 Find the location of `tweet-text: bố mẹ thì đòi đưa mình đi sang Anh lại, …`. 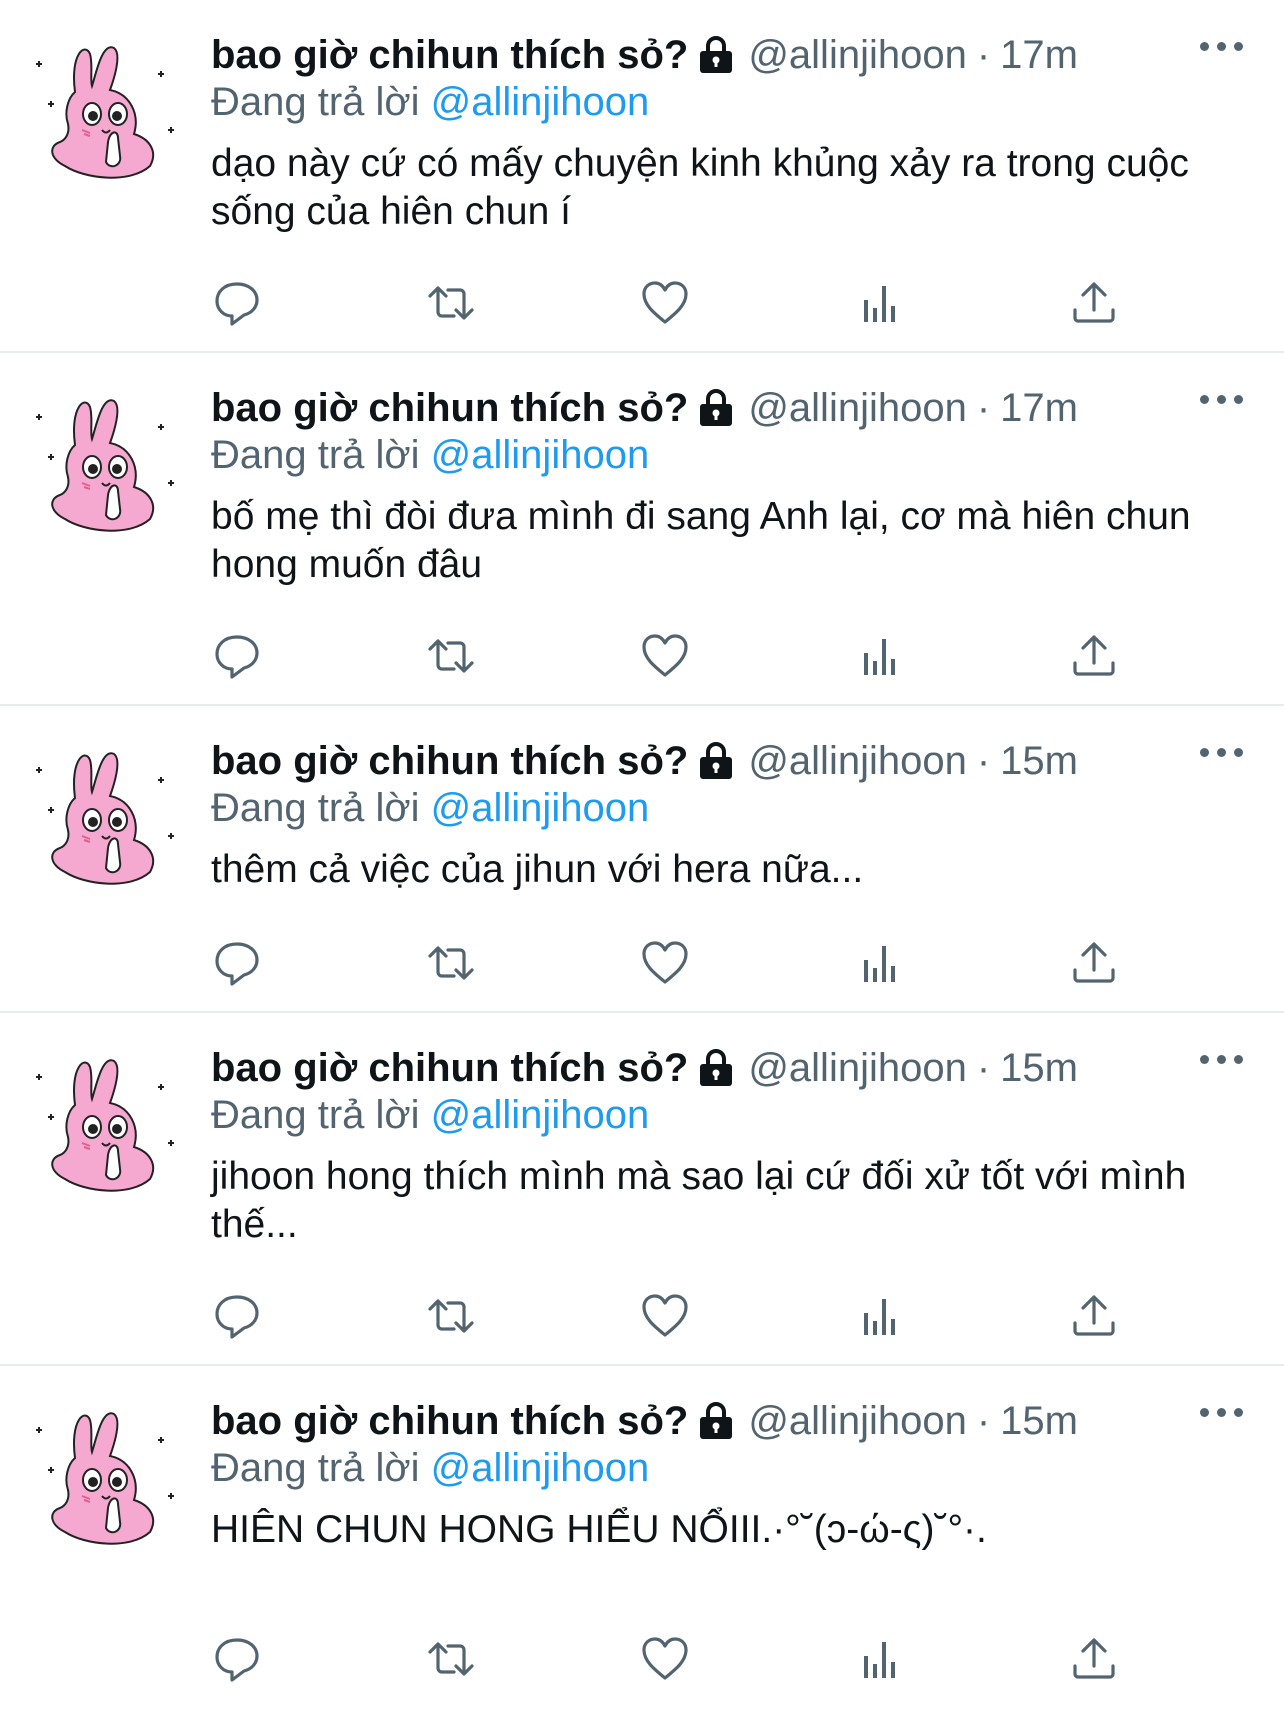

tweet-text: bố mẹ thì đòi đưa mình đi sang Anh lại, … is located at coordinates (701, 540).